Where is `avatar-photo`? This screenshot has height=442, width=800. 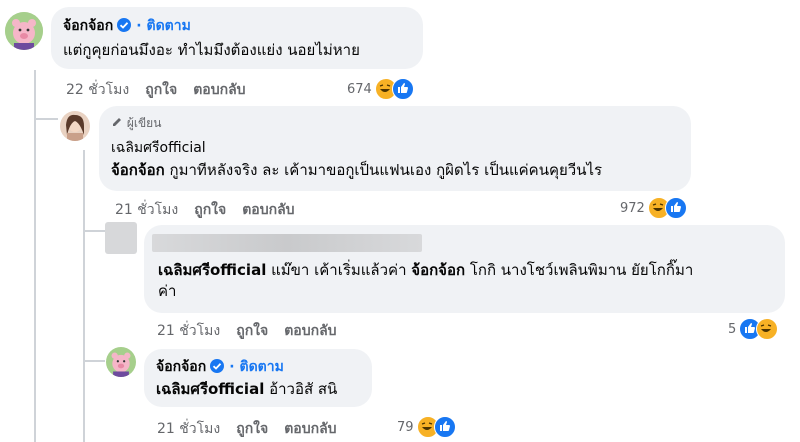 avatar-photo is located at coordinates (75, 126).